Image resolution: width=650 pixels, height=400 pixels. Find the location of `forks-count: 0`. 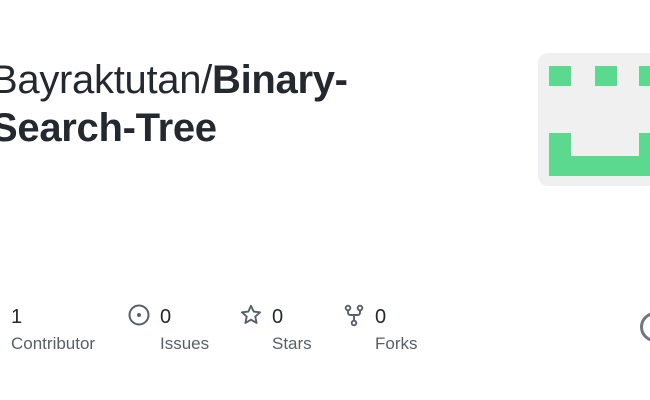

forks-count: 0 is located at coordinates (380, 317).